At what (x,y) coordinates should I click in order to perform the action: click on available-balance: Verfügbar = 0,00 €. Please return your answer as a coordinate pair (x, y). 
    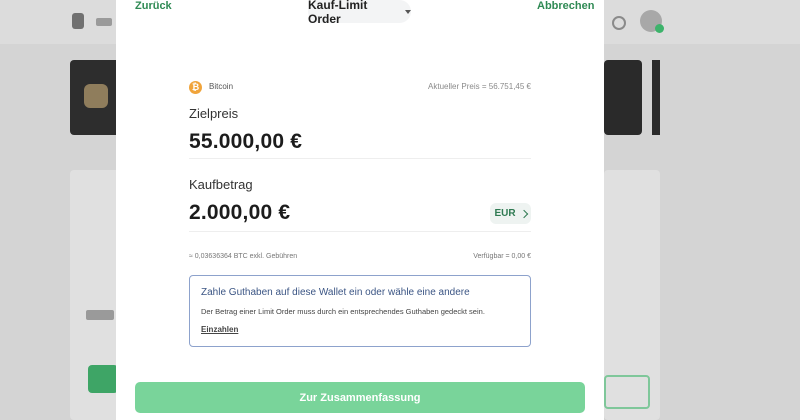
    Looking at the image, I should click on (502, 256).